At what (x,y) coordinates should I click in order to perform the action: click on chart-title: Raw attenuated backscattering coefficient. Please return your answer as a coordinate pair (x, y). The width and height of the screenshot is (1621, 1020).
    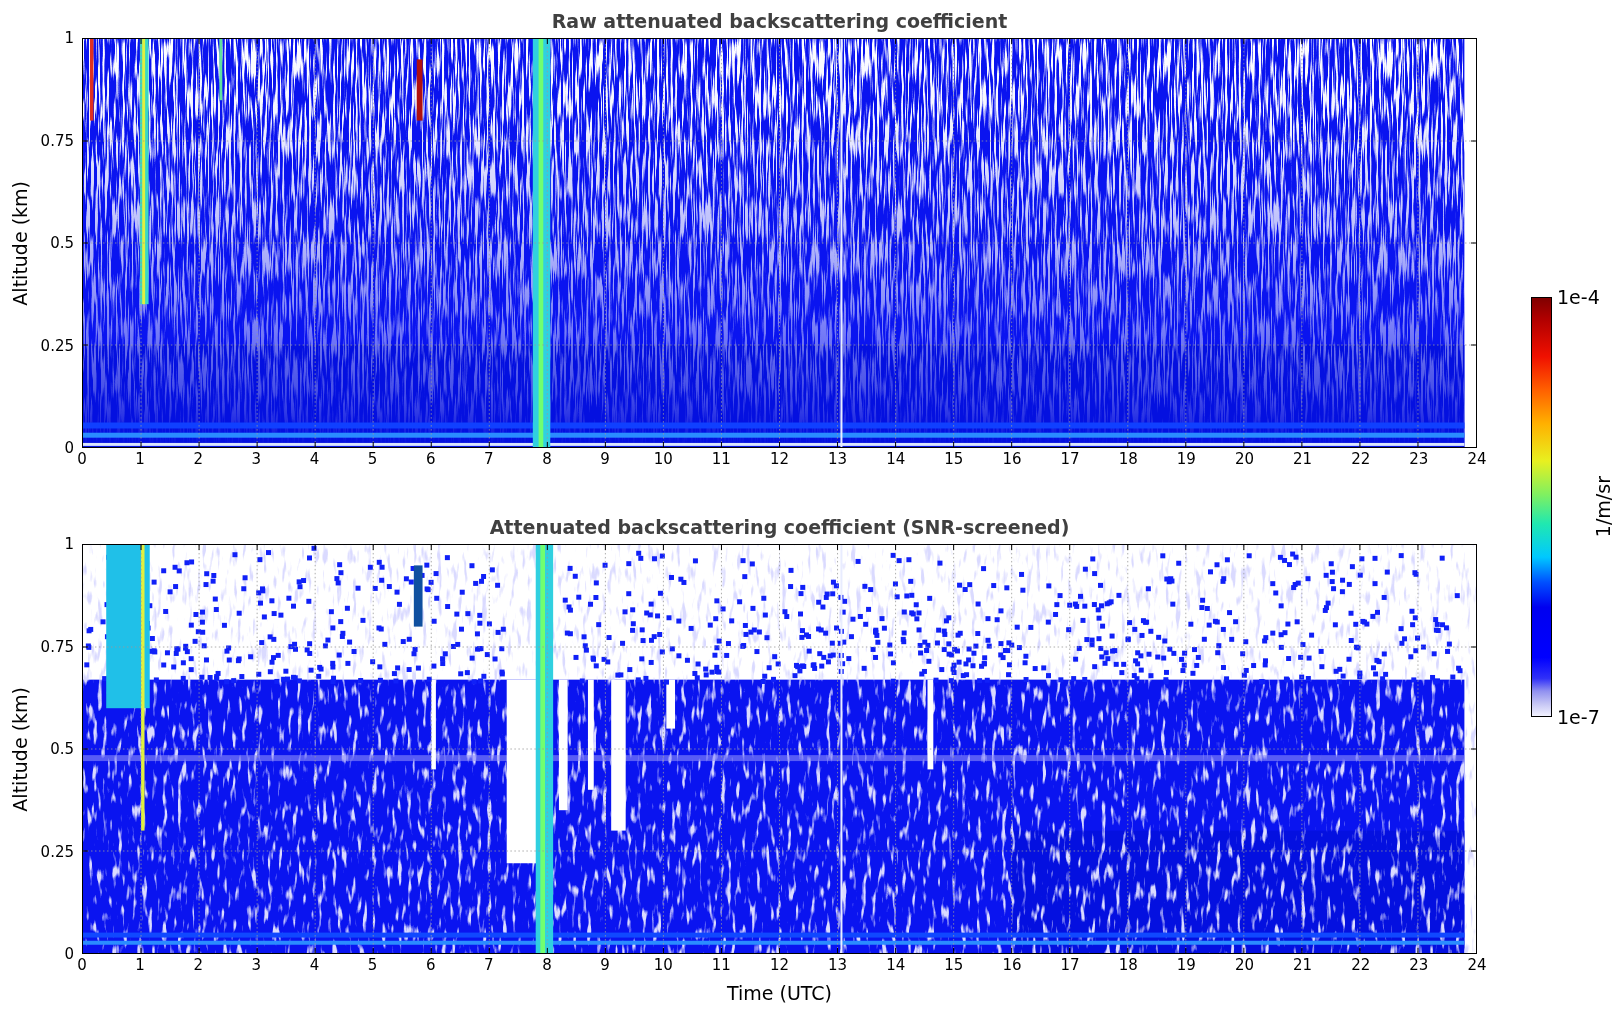
    Looking at the image, I should click on (779, 21).